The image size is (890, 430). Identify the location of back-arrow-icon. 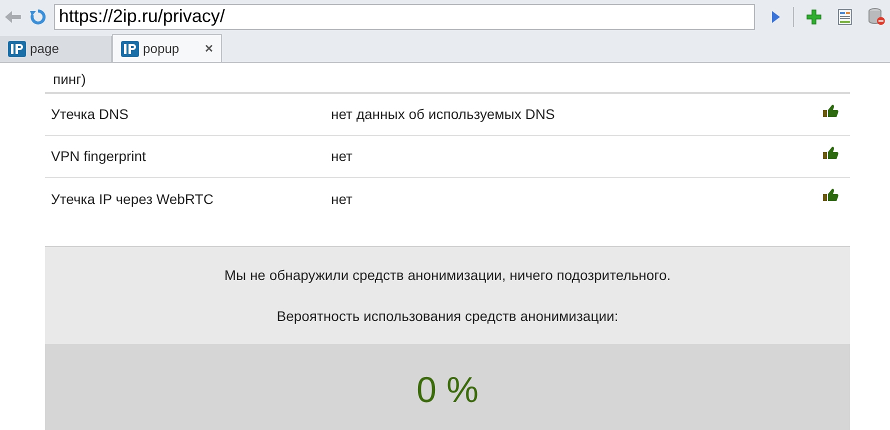
(13, 17).